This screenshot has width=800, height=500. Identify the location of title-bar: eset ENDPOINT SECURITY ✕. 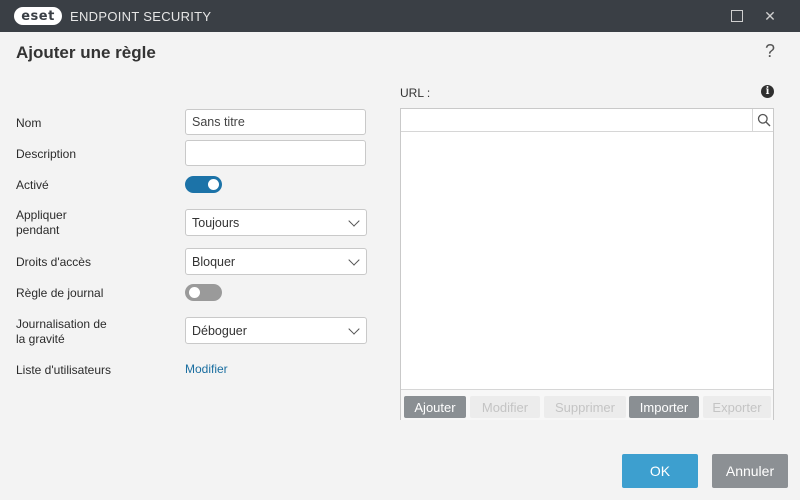
(400, 16).